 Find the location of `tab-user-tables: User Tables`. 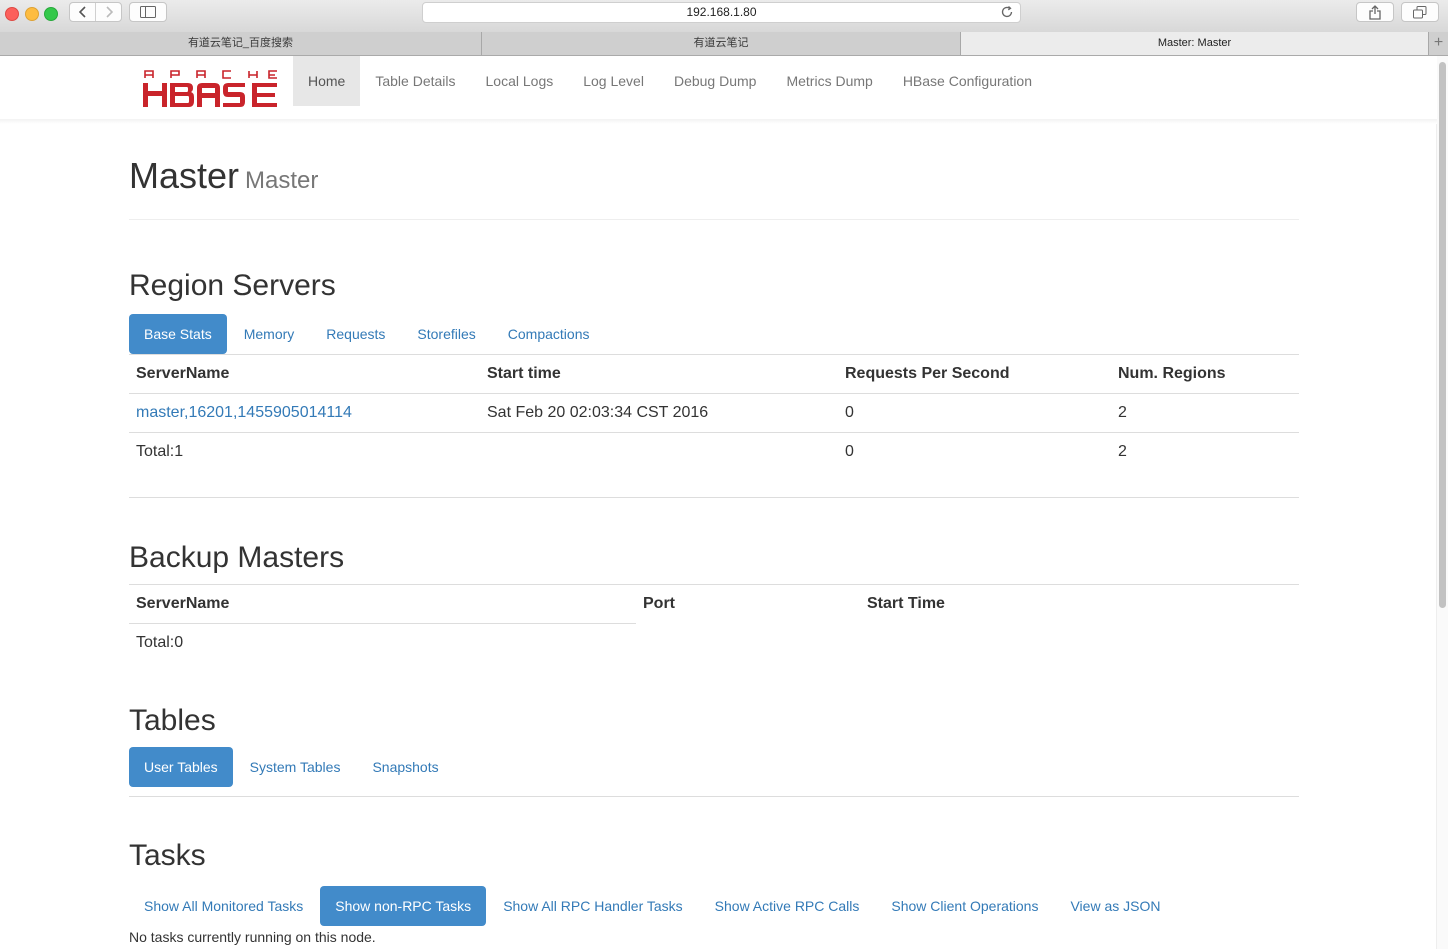

tab-user-tables: User Tables is located at coordinates (181, 767).